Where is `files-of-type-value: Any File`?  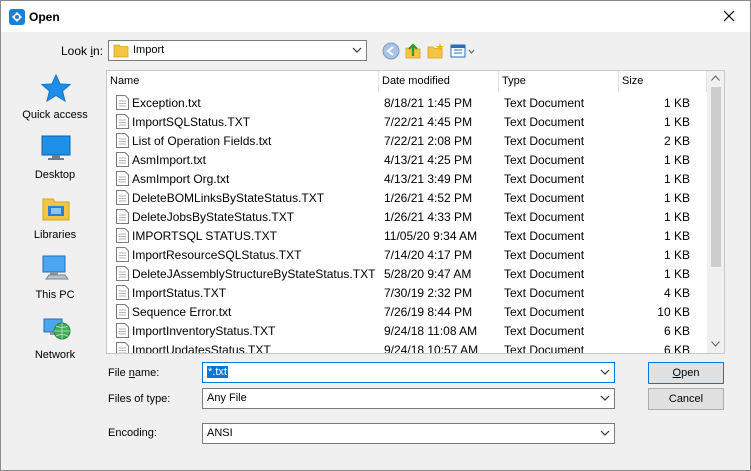 files-of-type-value: Any File is located at coordinates (227, 398).